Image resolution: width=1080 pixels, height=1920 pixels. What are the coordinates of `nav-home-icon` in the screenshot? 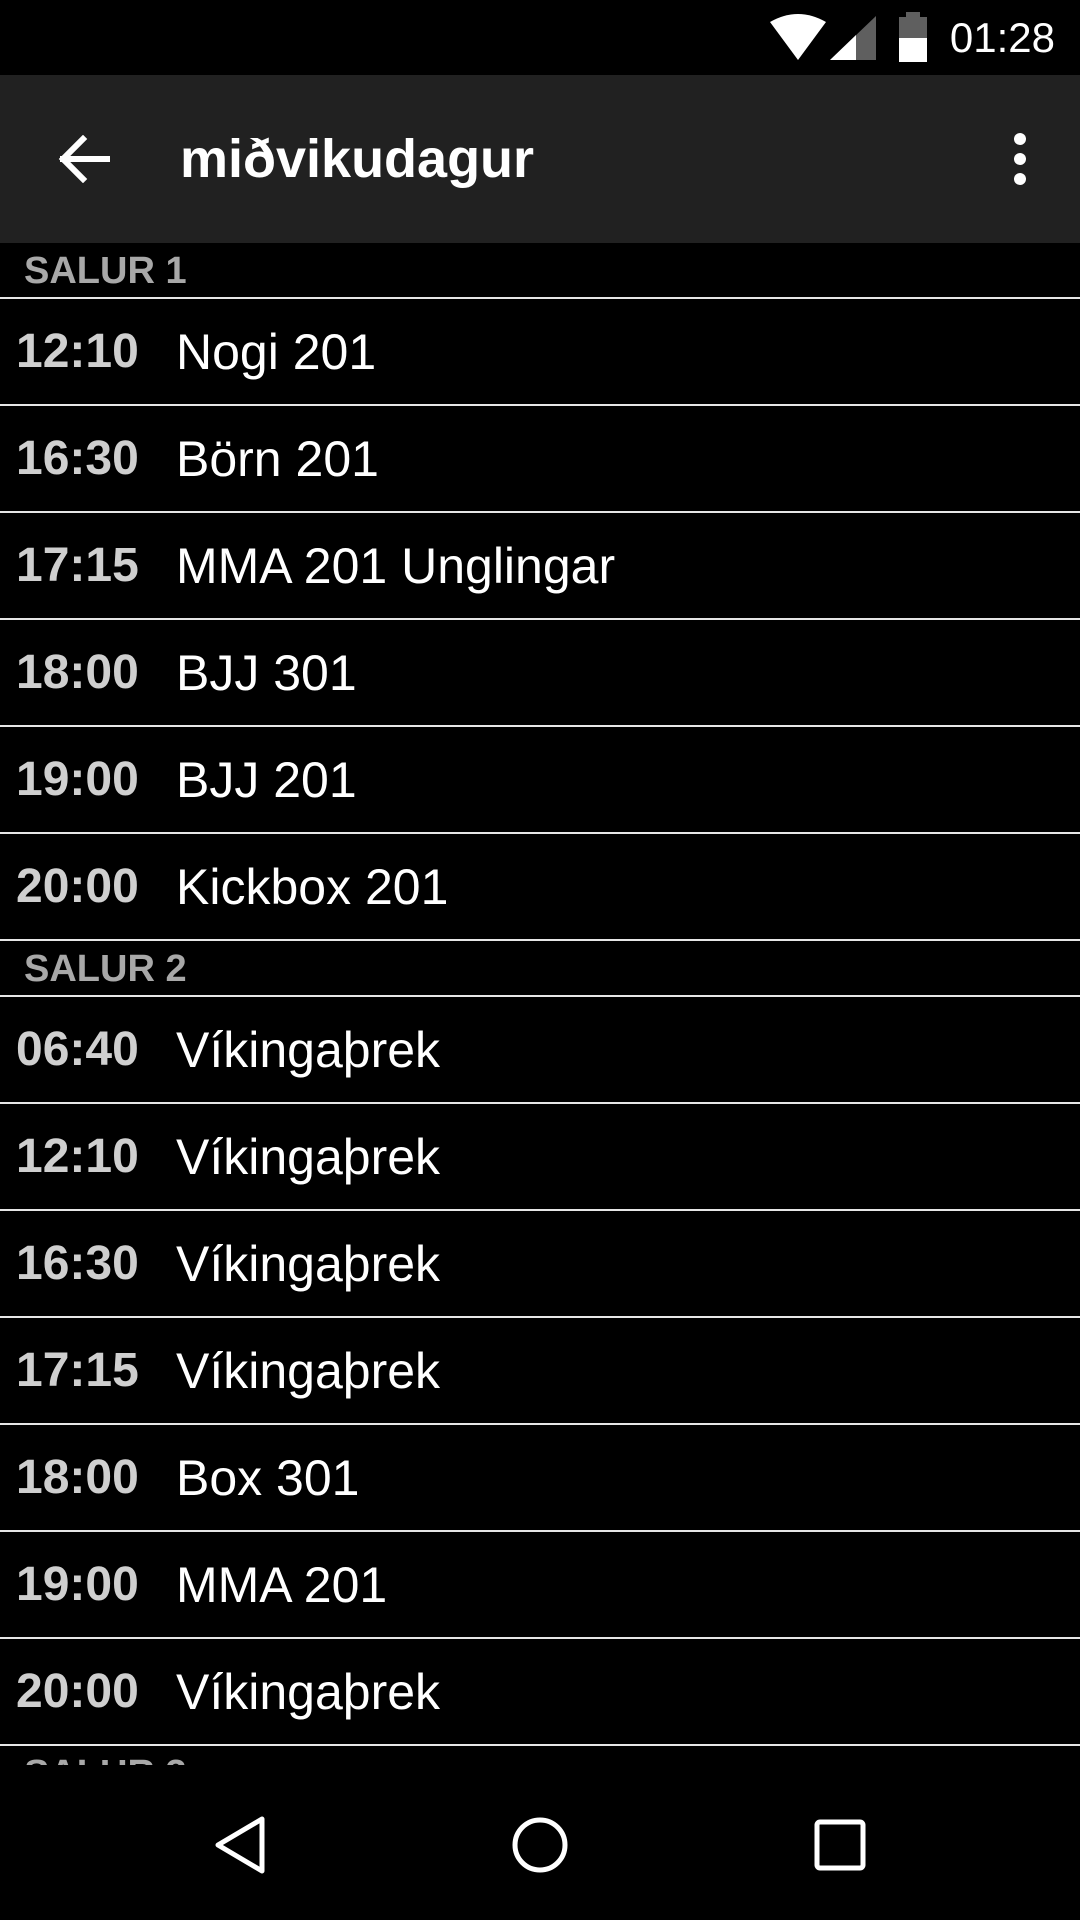 It's located at (540, 1845).